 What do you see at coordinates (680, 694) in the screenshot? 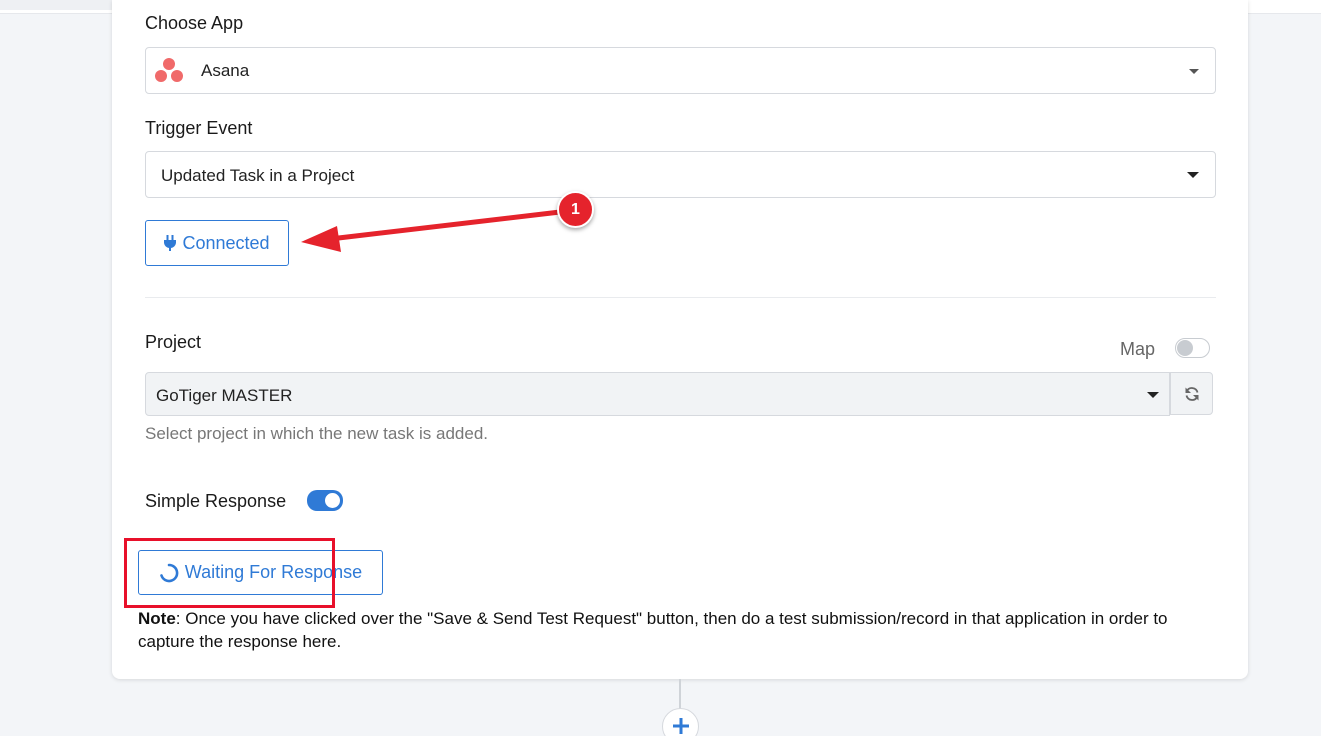
I see `flow-connector` at bounding box center [680, 694].